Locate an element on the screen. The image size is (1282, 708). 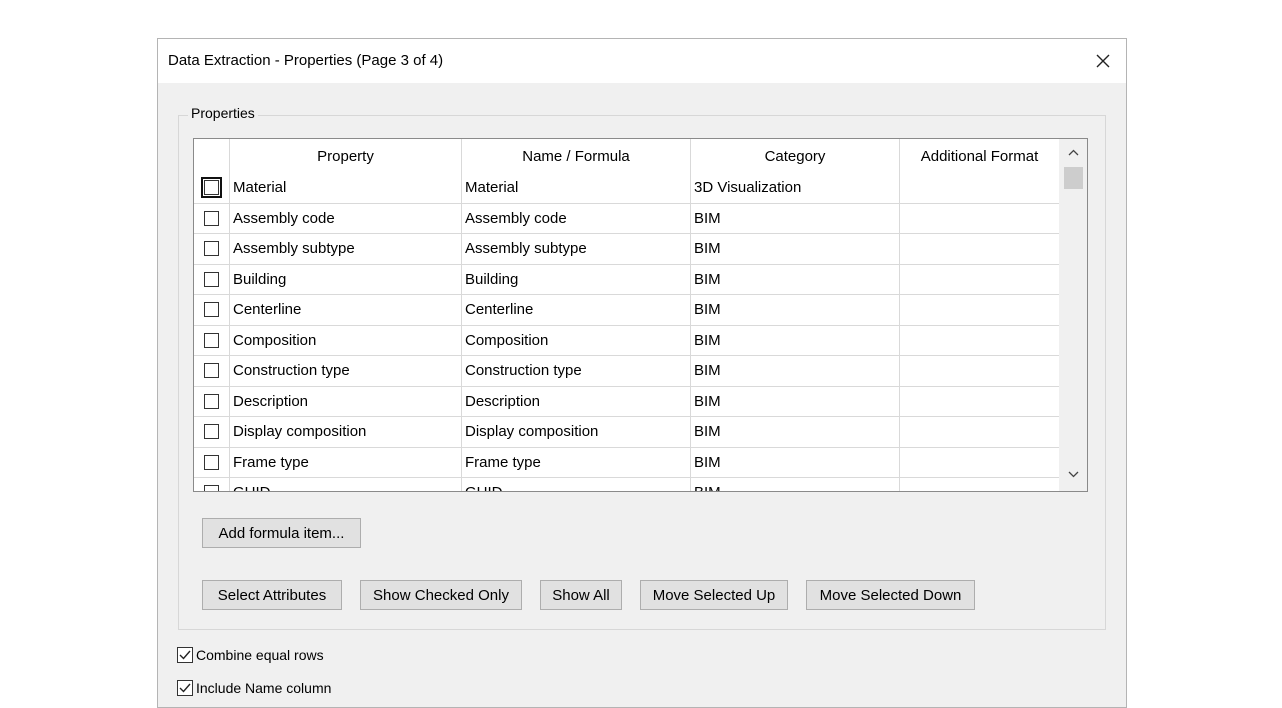
close-icon is located at coordinates (1103, 61).